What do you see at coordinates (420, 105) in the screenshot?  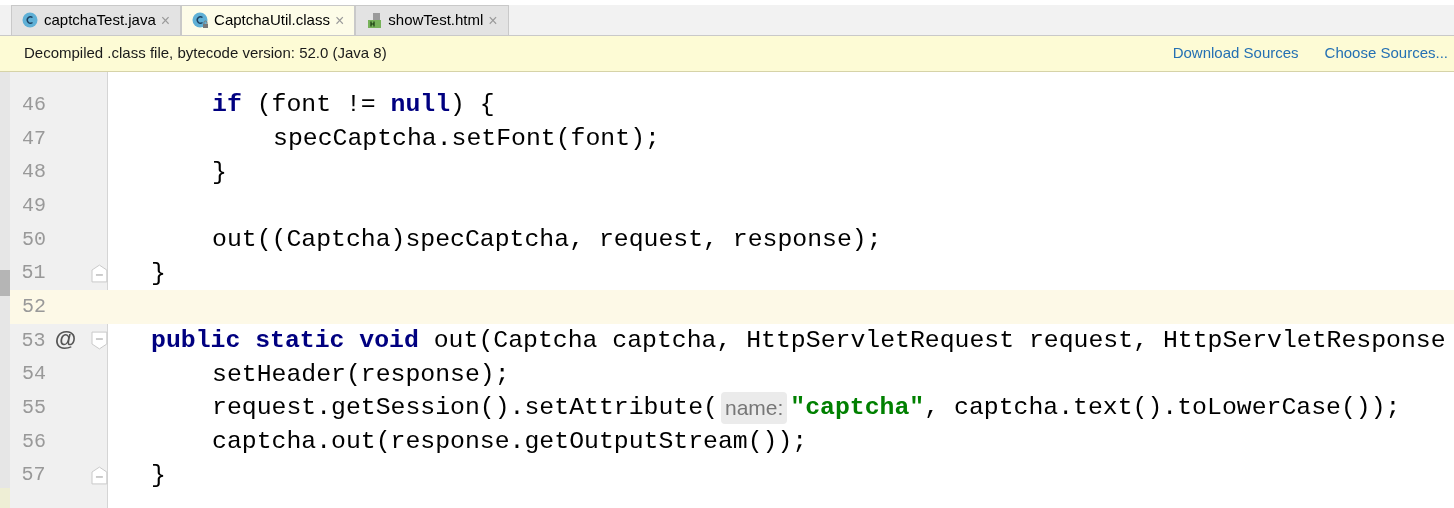 I see `keyword: null` at bounding box center [420, 105].